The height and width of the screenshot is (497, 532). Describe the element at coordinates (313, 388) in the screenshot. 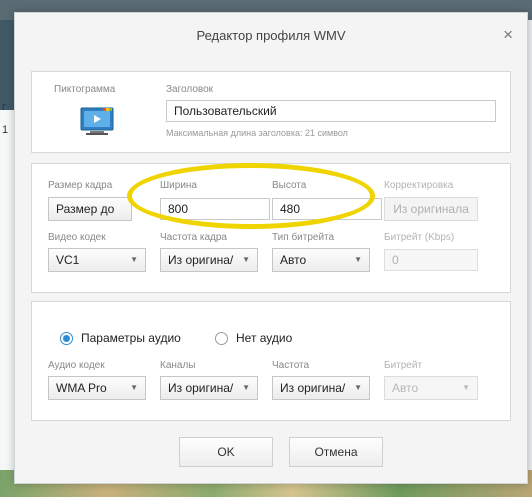

I see `frequency-value: Из оригина/` at that location.